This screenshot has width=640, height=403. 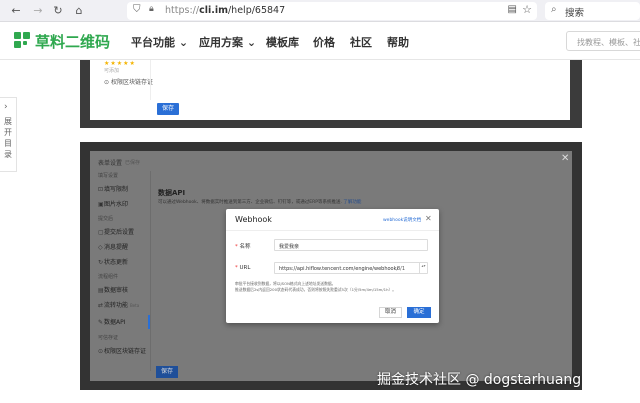 What do you see at coordinates (150, 80) in the screenshot?
I see `divider` at bounding box center [150, 80].